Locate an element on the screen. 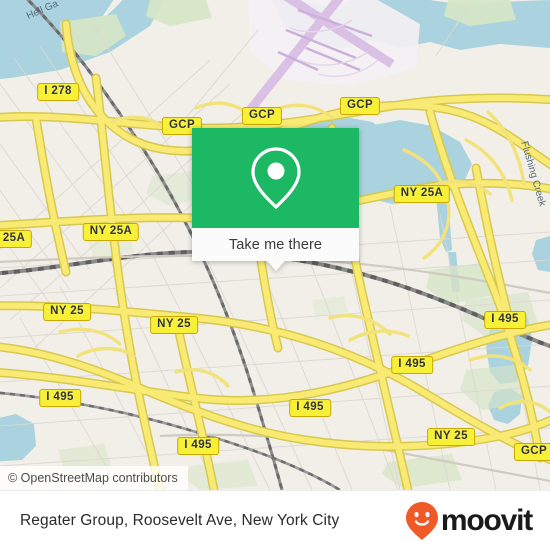  moovit-wordmark: moovit is located at coordinates (486, 520).